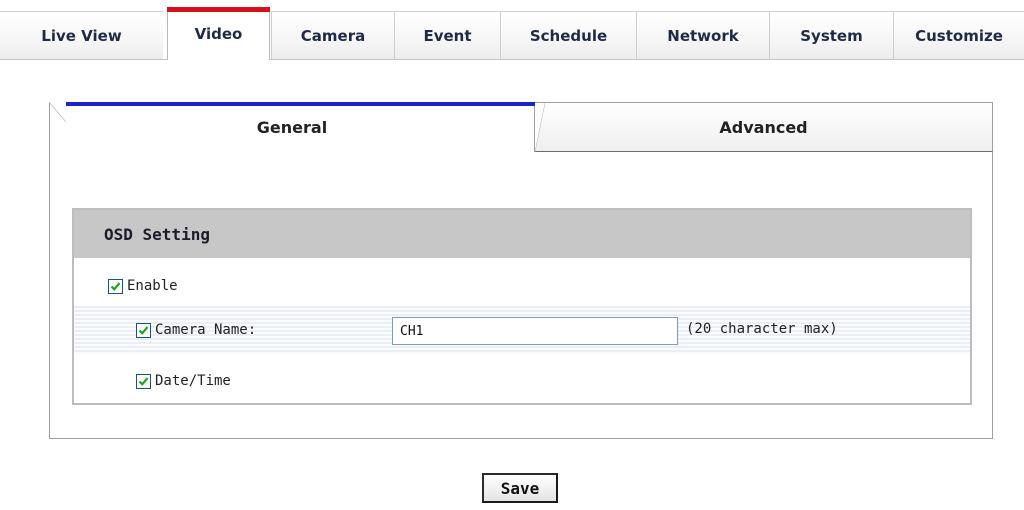  I want to click on enable-label: Enable, so click(152, 286).